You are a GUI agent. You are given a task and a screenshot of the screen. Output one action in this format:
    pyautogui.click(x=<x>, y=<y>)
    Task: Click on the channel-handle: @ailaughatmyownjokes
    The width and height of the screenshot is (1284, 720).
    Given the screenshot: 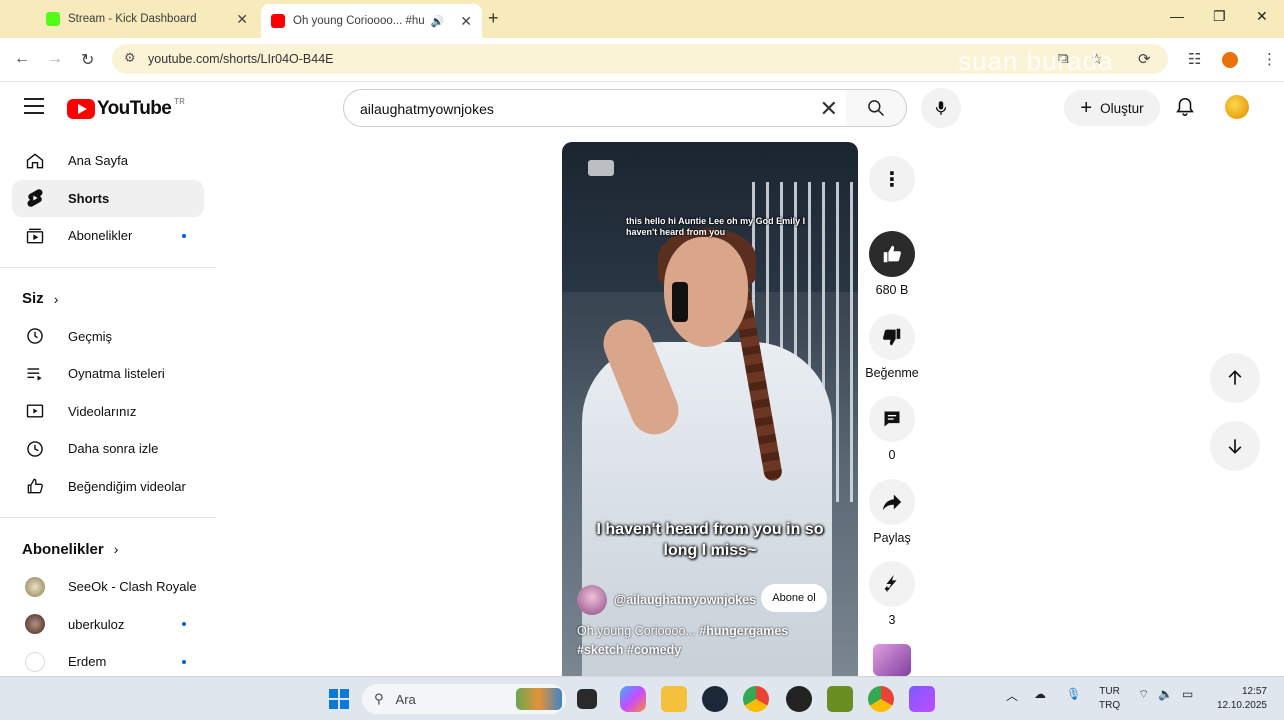 What is the action you would take?
    pyautogui.click(x=685, y=600)
    